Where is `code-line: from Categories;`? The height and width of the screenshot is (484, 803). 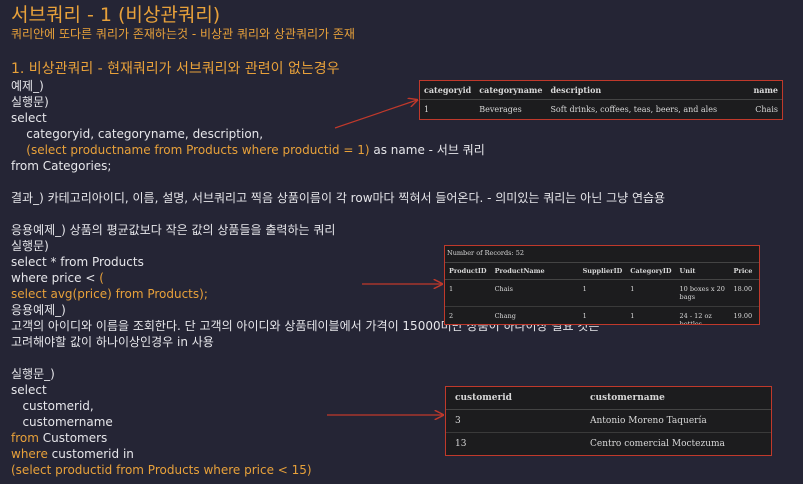 code-line: from Categories; is located at coordinates (61, 166).